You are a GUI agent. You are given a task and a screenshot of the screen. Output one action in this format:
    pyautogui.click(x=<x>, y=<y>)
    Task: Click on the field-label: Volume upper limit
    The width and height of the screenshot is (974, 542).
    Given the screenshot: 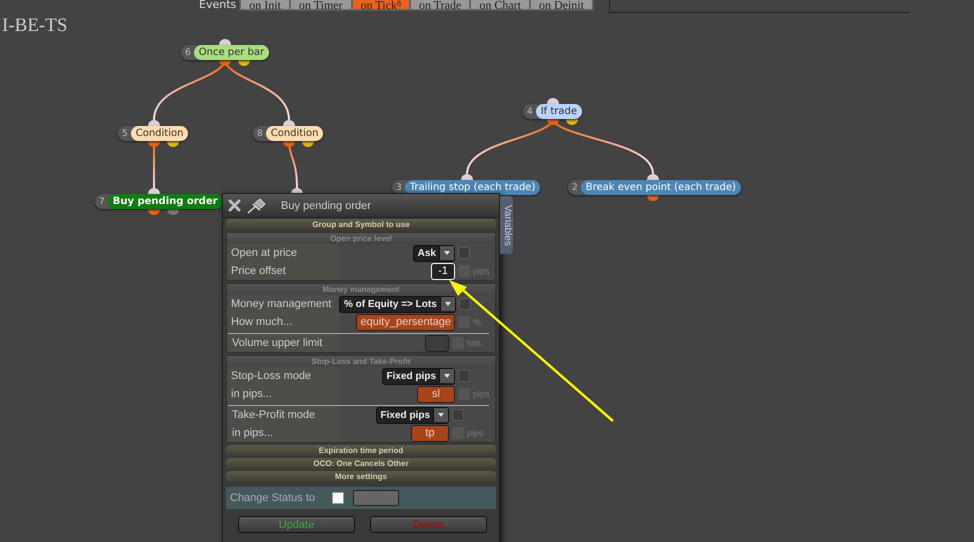 What is the action you would take?
    pyautogui.click(x=284, y=343)
    